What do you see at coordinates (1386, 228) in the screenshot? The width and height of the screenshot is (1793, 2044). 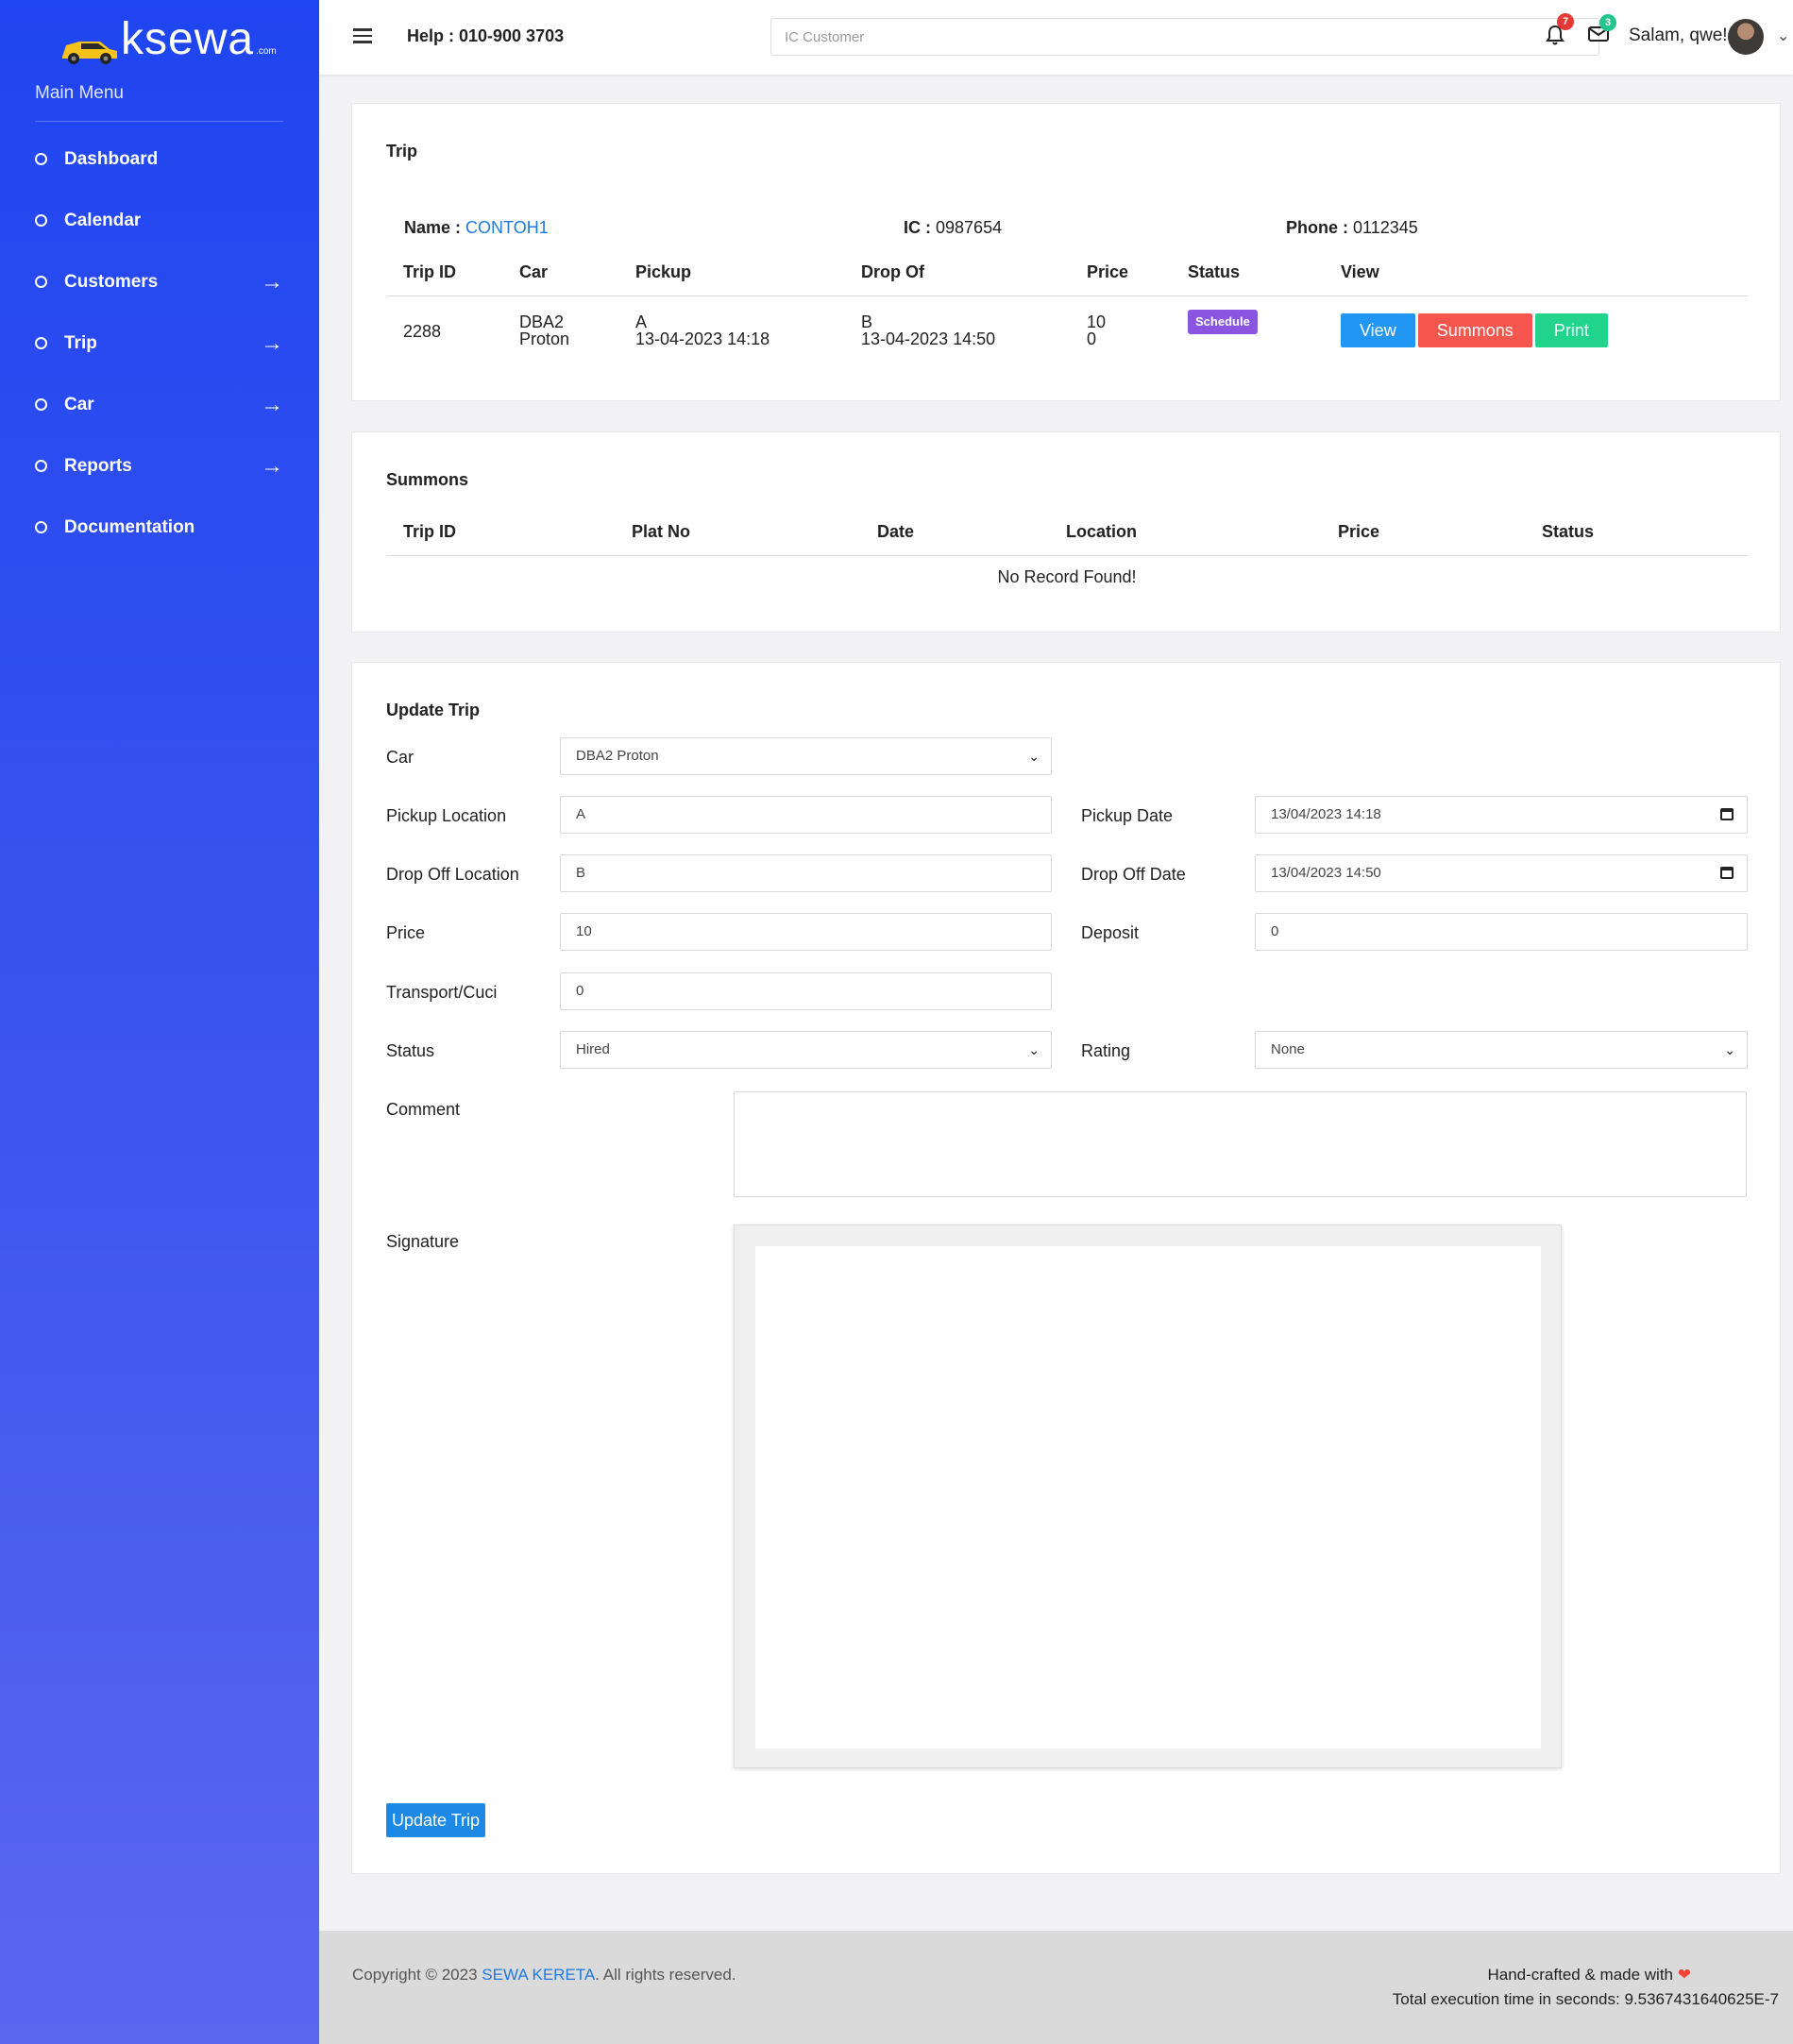 I see `phone-value: 0112345` at bounding box center [1386, 228].